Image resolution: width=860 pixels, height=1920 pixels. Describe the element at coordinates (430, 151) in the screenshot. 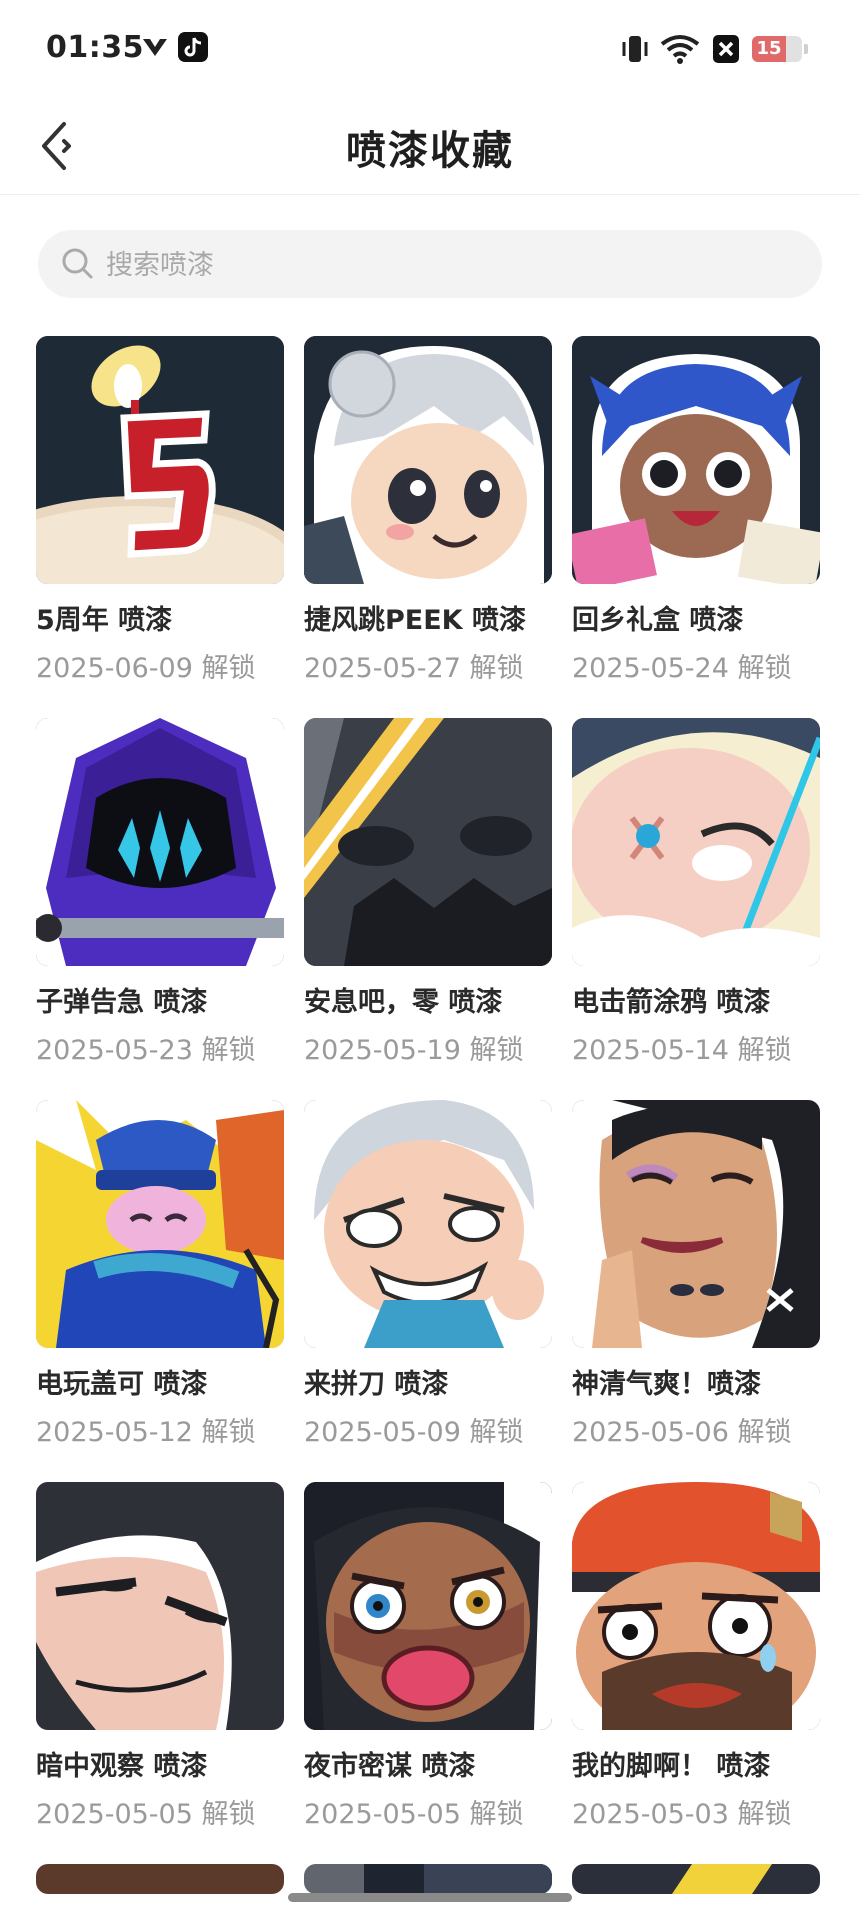

I see `page-title: 喷漆收藏` at that location.